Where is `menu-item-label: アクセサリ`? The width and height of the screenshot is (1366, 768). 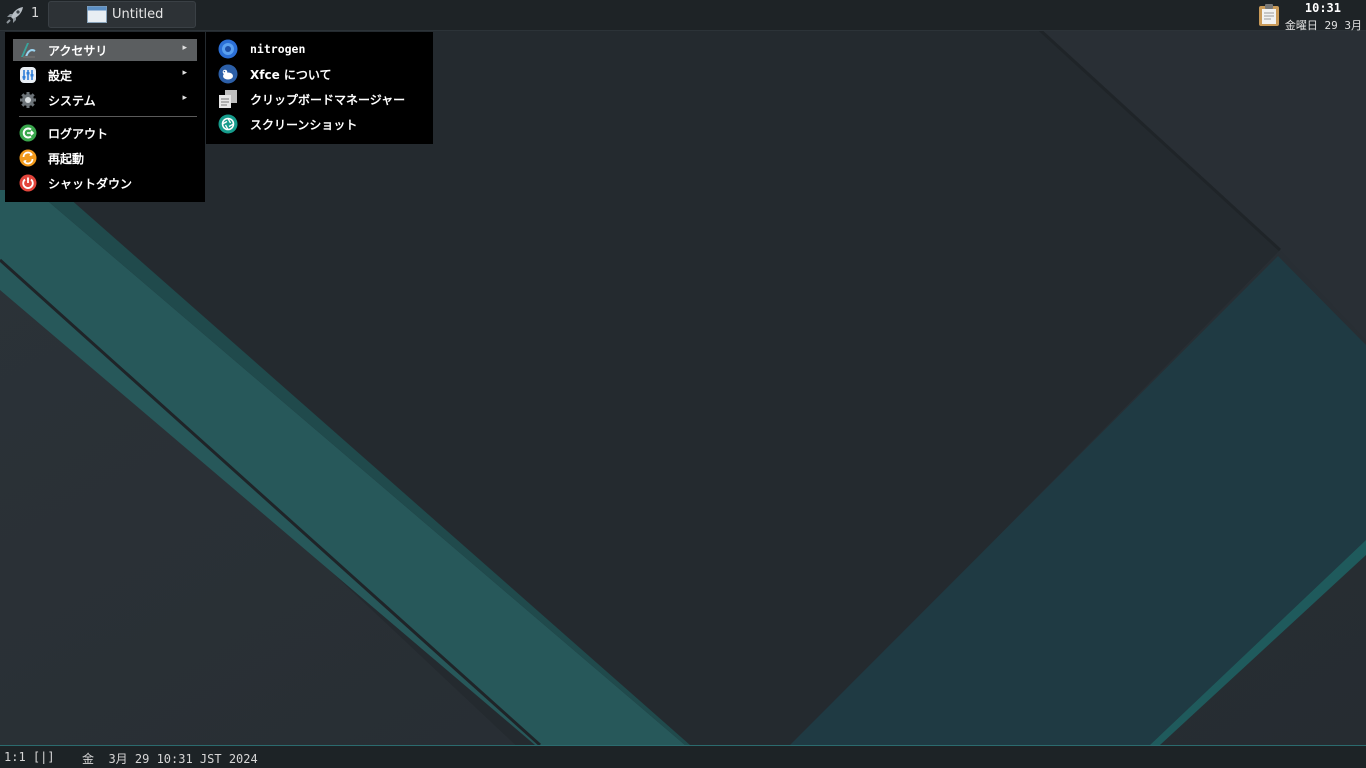 menu-item-label: アクセサリ is located at coordinates (78, 50).